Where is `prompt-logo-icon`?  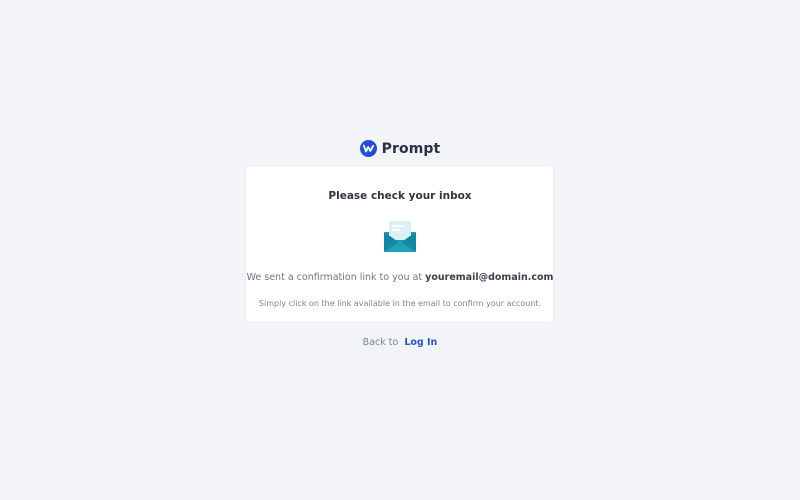 prompt-logo-icon is located at coordinates (368, 148).